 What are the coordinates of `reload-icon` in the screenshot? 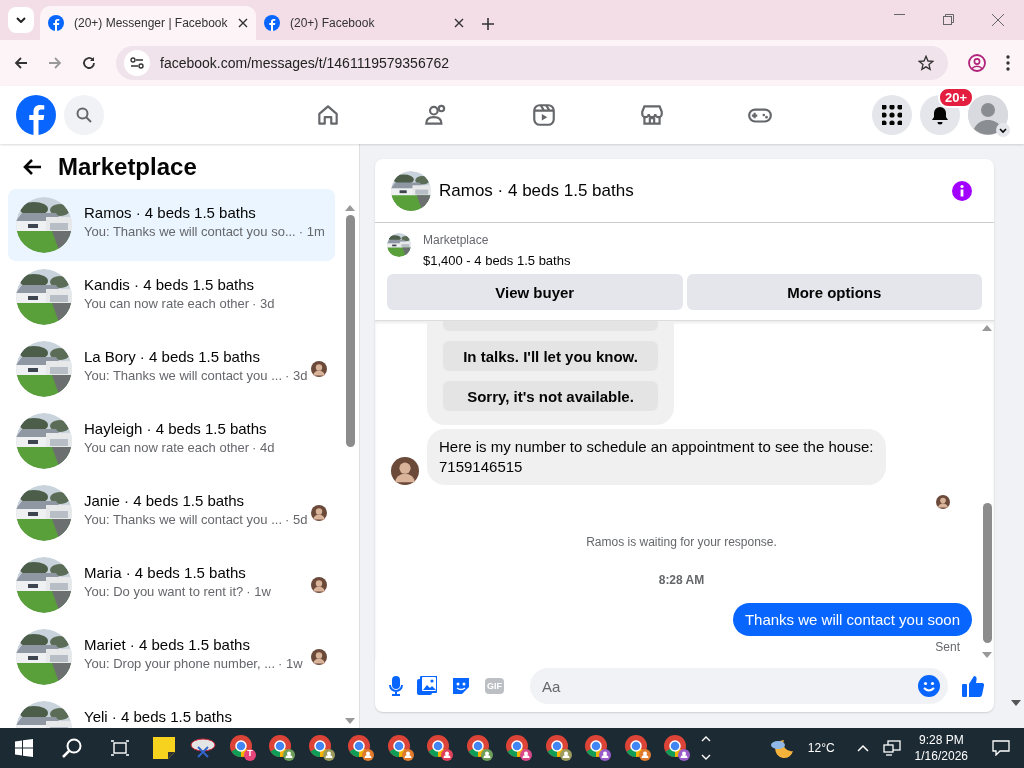 It's located at (89, 63).